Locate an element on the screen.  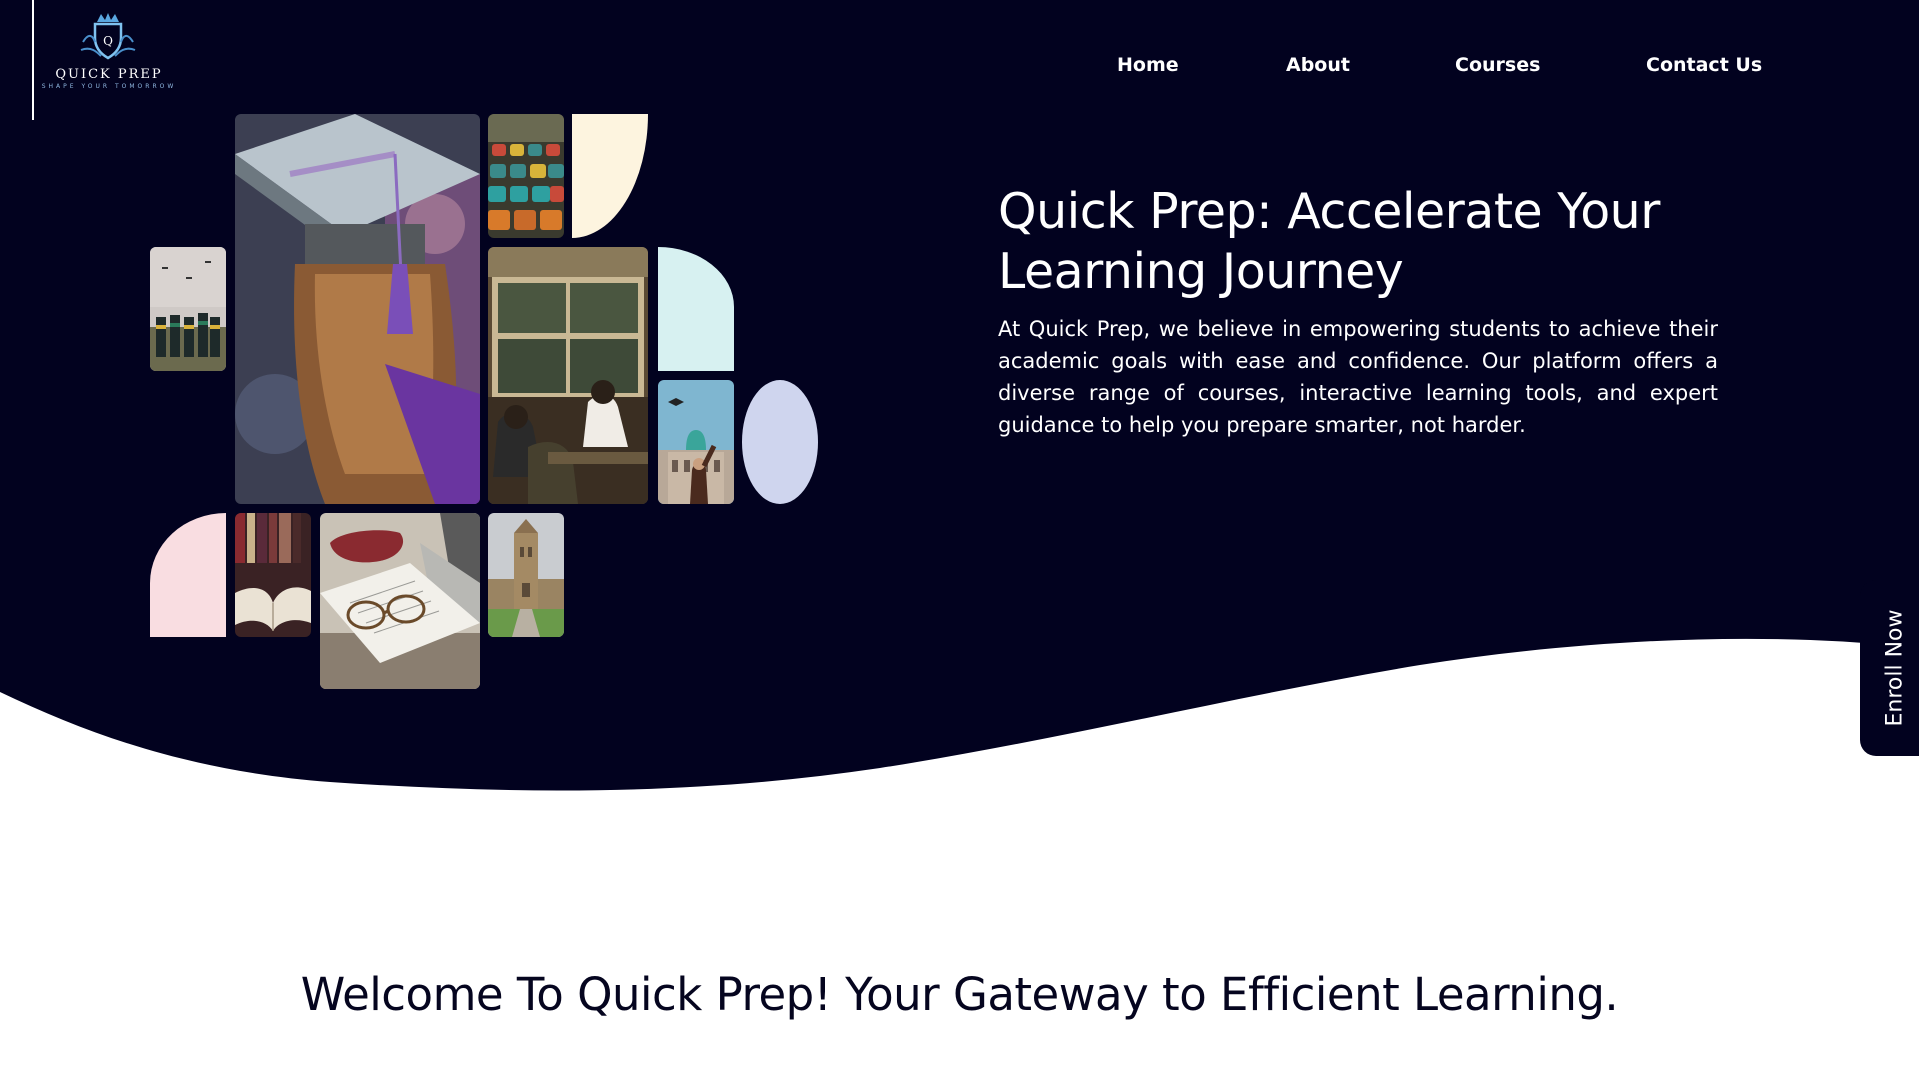
svg-text: Q is located at coordinates (108, 41).